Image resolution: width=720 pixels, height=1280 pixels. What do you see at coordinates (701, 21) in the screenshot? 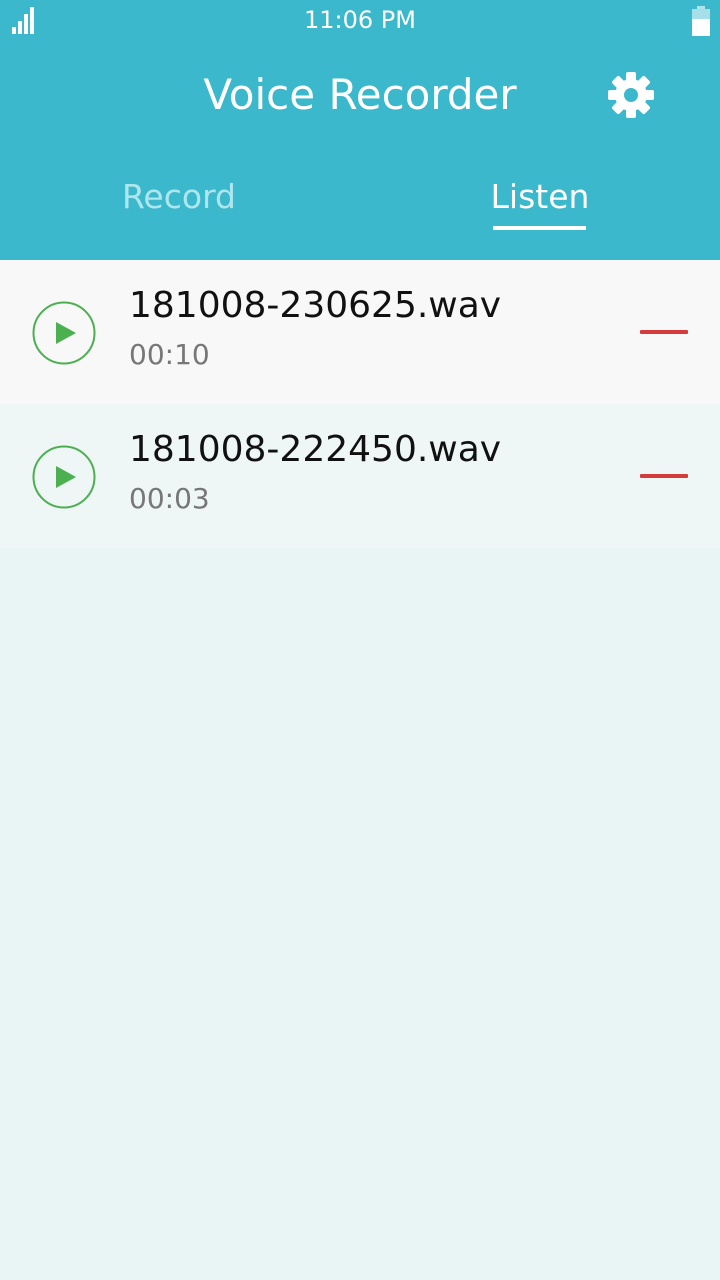
I see `battery-icon` at bounding box center [701, 21].